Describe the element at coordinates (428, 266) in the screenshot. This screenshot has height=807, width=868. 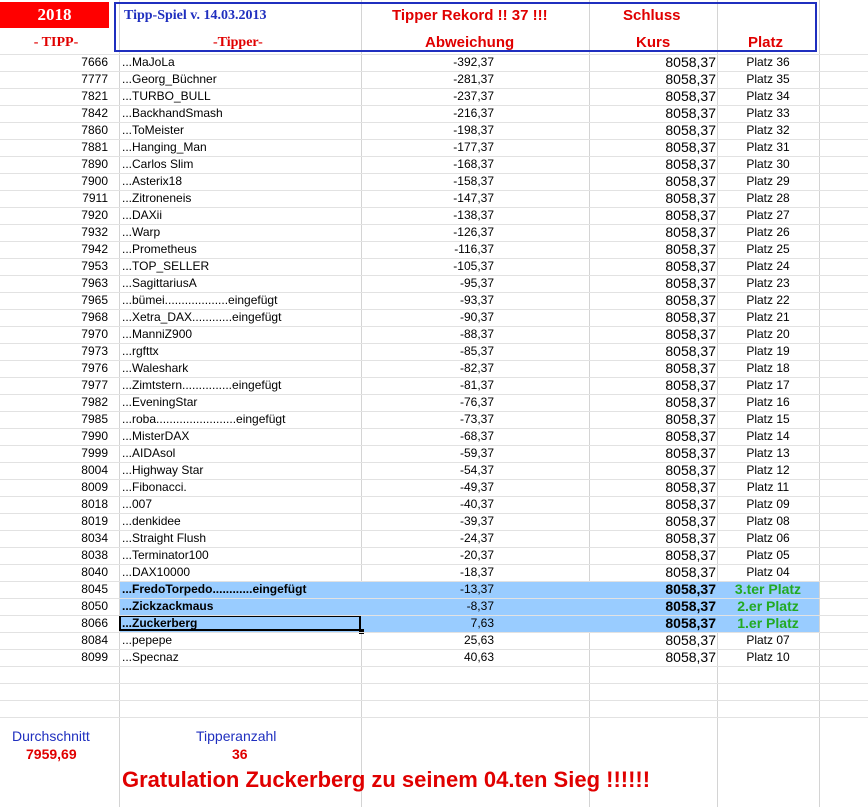
I see `abweichung-cell: -105,37` at that location.